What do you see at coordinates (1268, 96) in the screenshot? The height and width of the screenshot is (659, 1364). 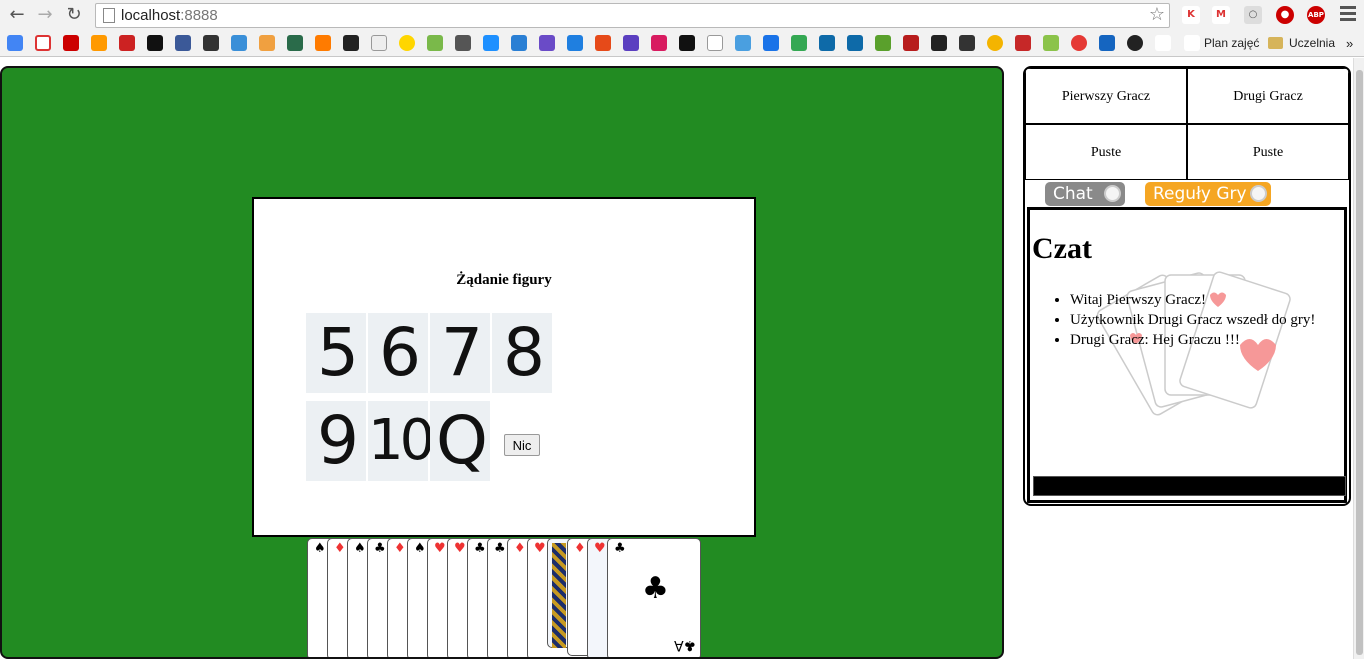 I see `second-player-name: Drugi Gracz` at bounding box center [1268, 96].